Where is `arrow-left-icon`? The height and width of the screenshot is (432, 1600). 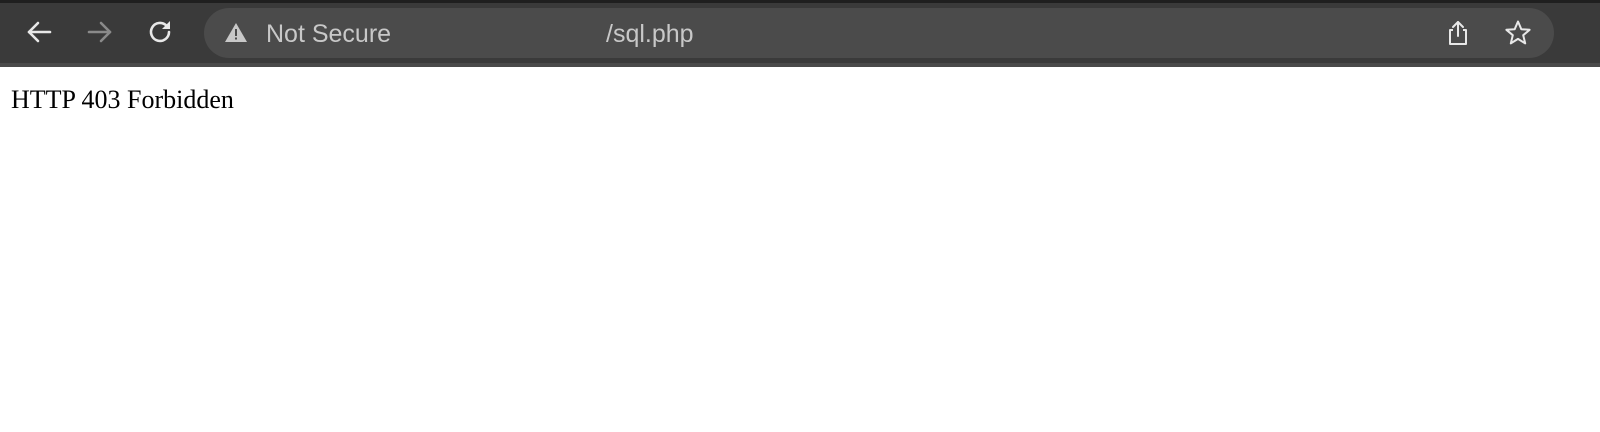
arrow-left-icon is located at coordinates (39, 32).